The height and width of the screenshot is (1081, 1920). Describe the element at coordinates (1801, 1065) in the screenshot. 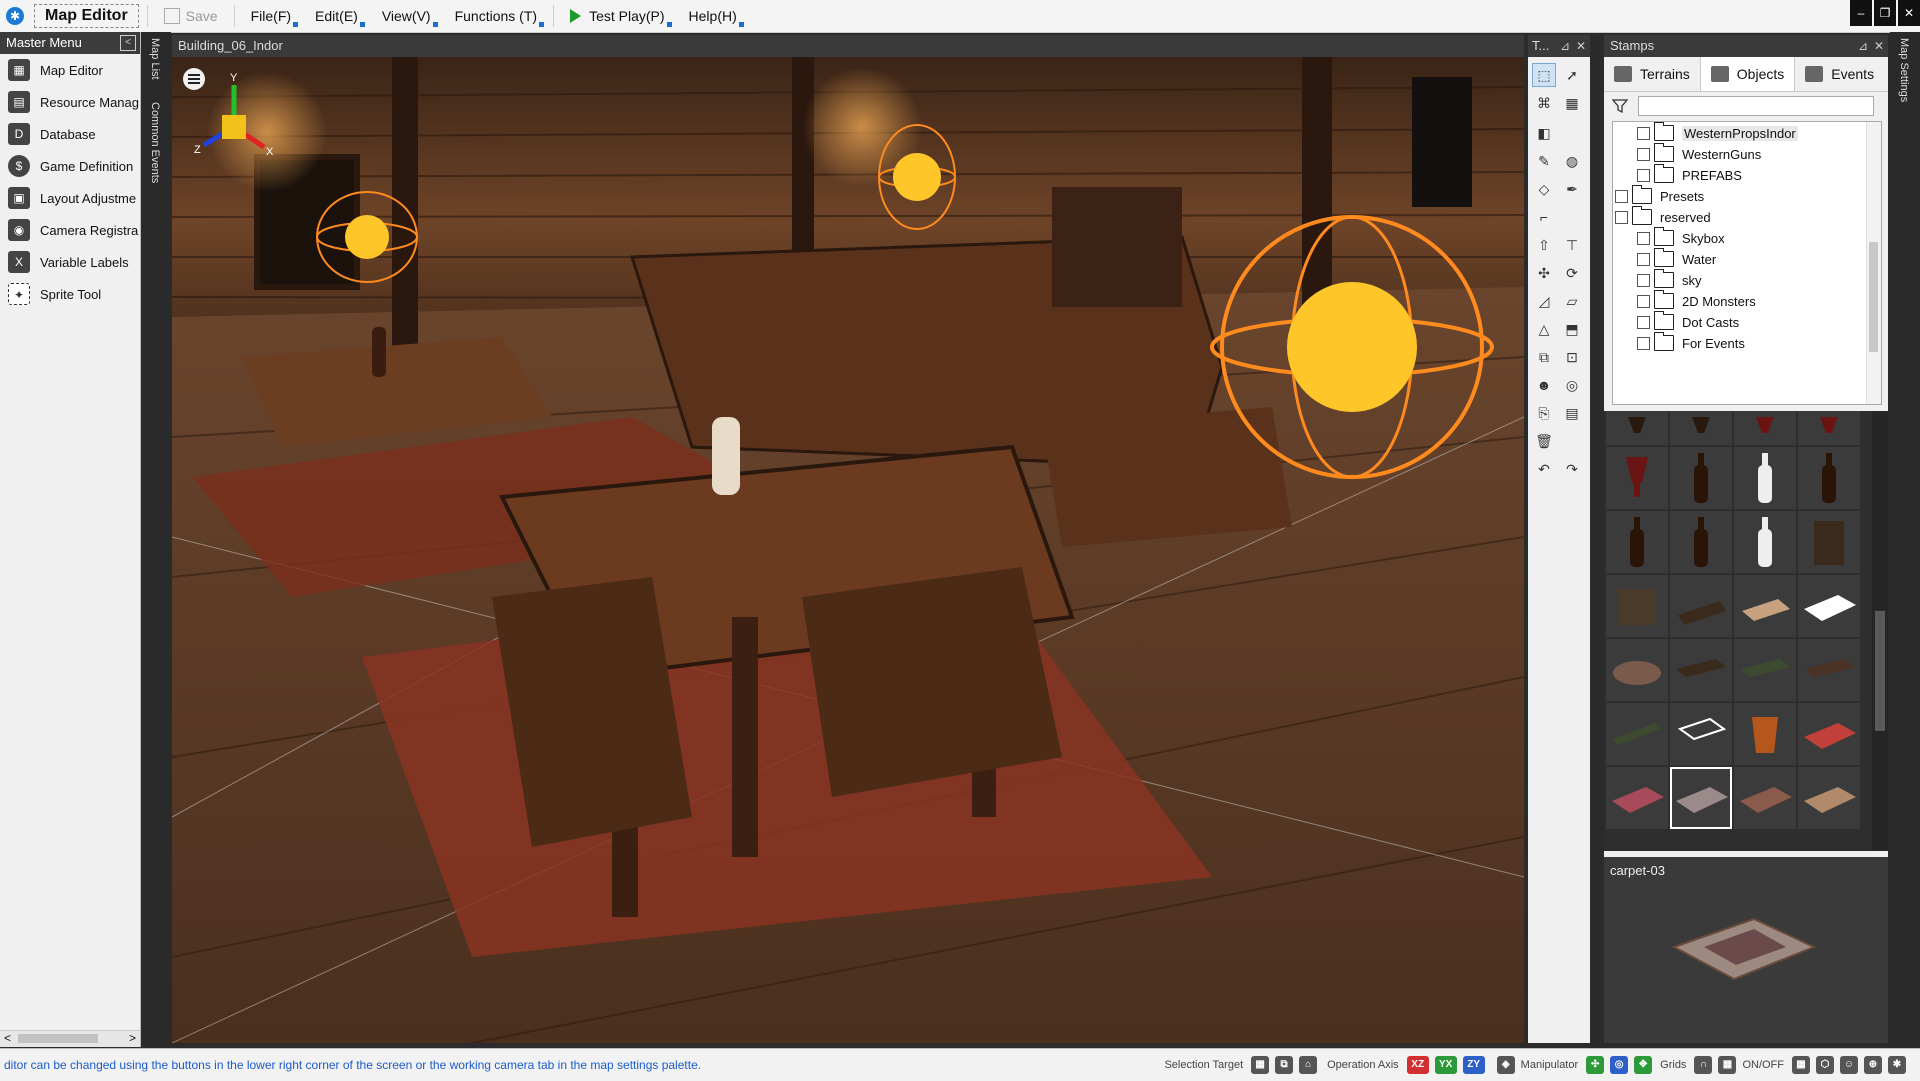

I see `camera-grid-icon: ▦` at that location.